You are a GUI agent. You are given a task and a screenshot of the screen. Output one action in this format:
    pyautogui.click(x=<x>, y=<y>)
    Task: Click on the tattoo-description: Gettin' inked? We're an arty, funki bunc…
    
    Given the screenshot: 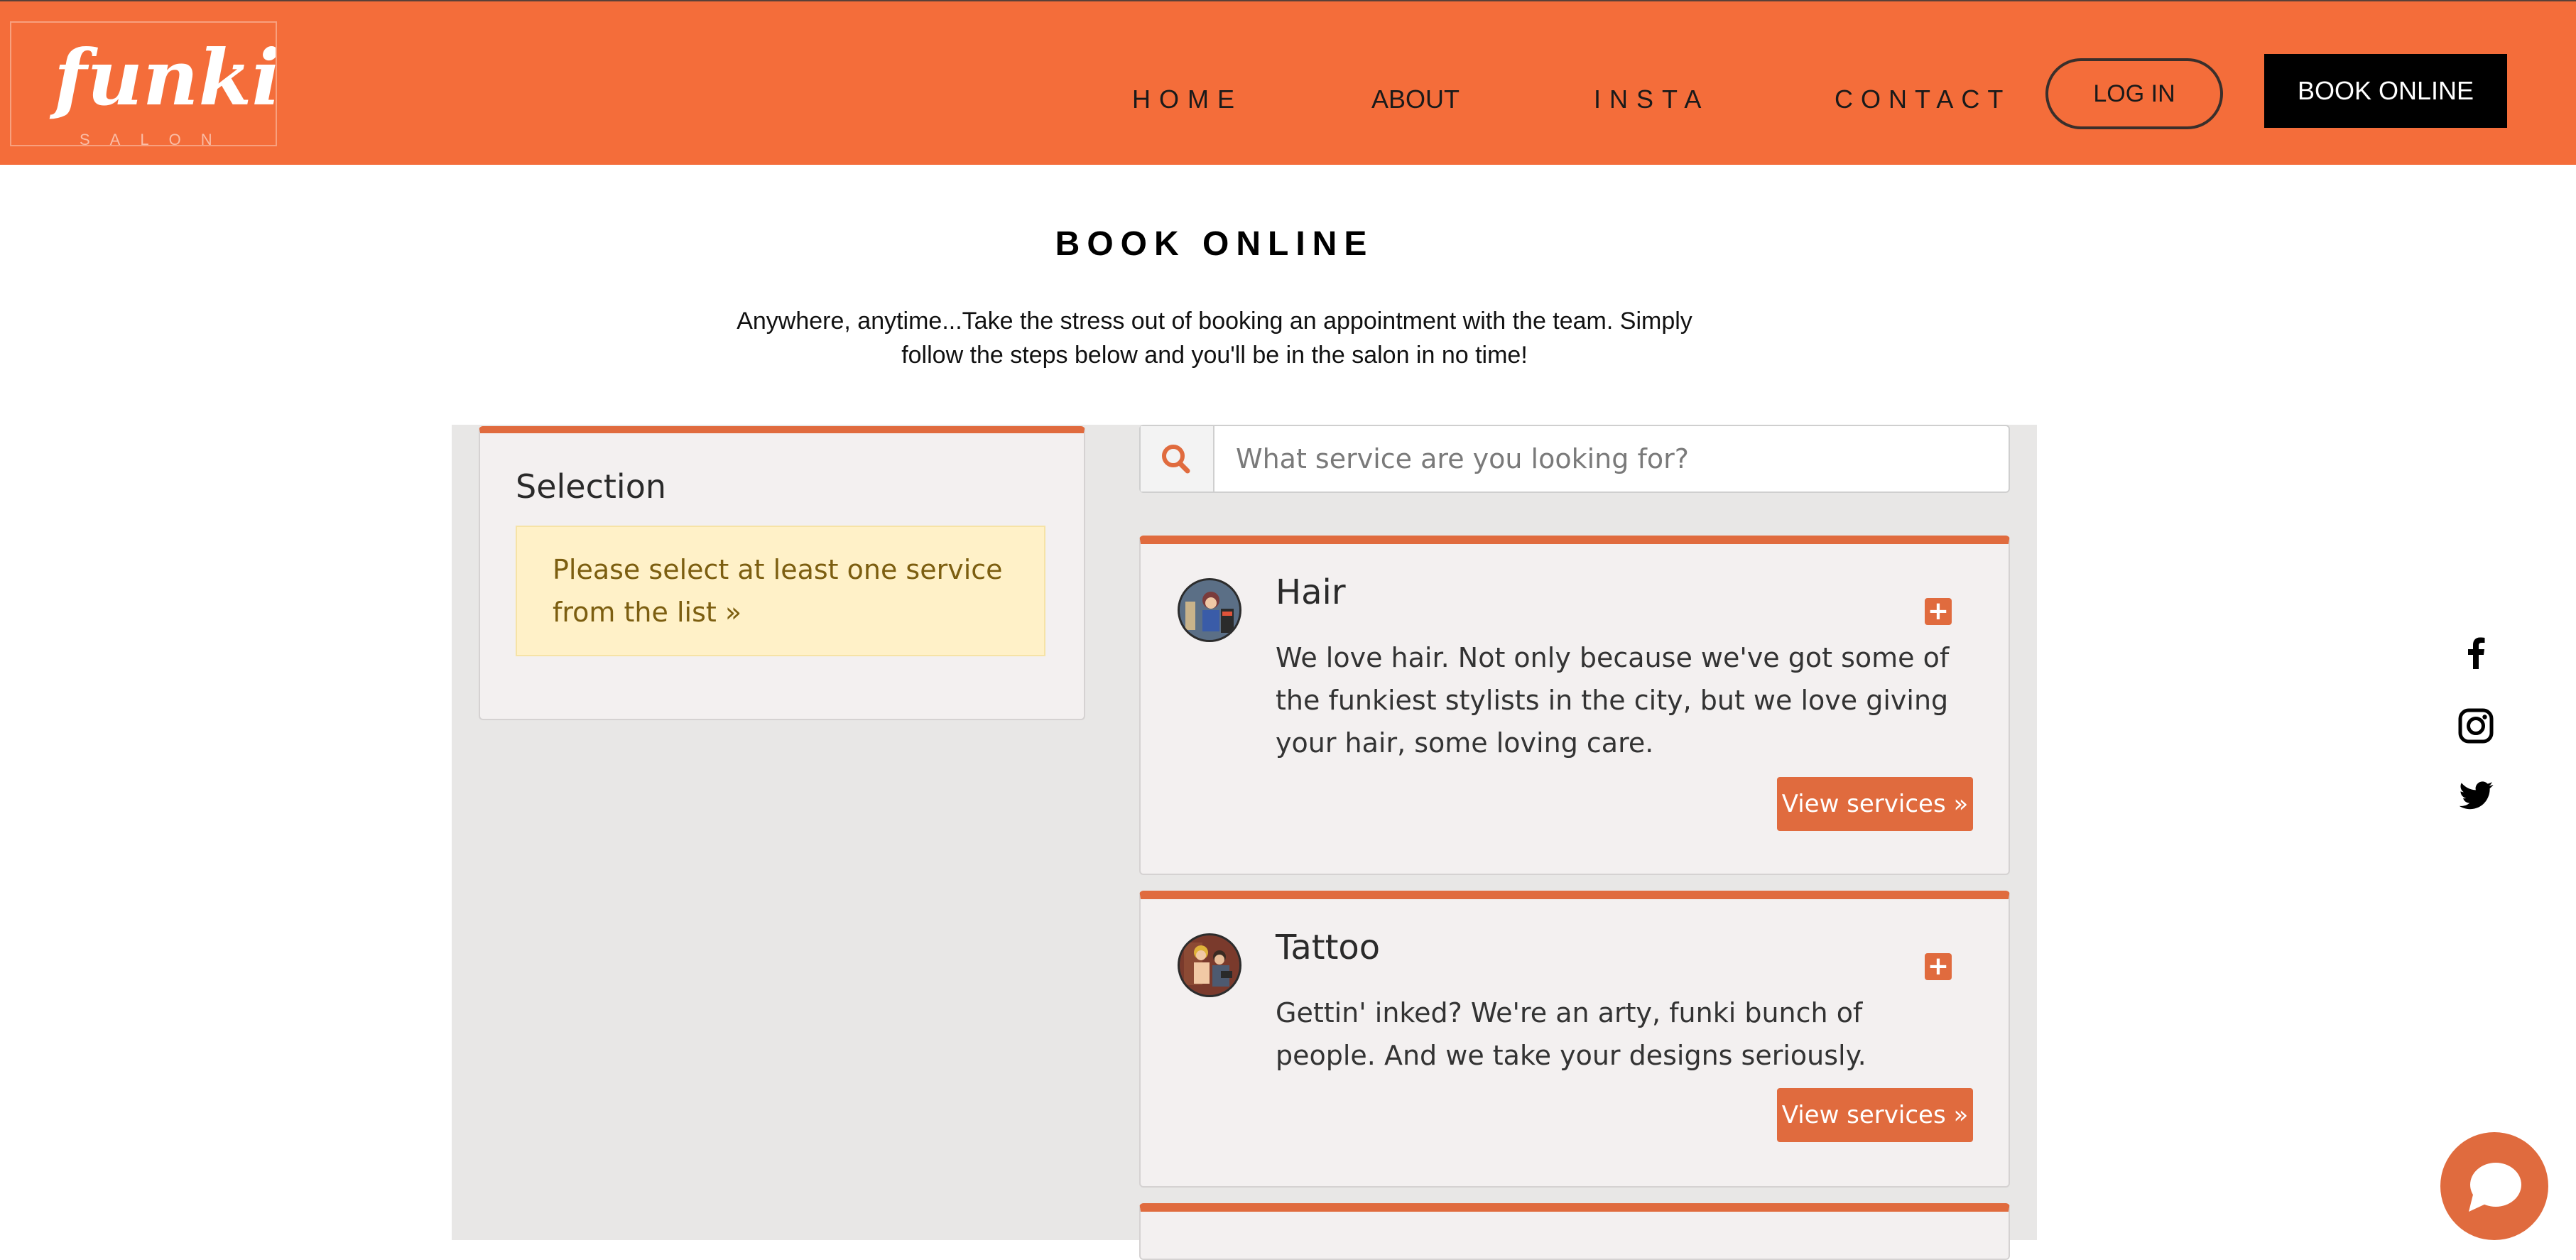 What is the action you would take?
    pyautogui.click(x=1571, y=1034)
    